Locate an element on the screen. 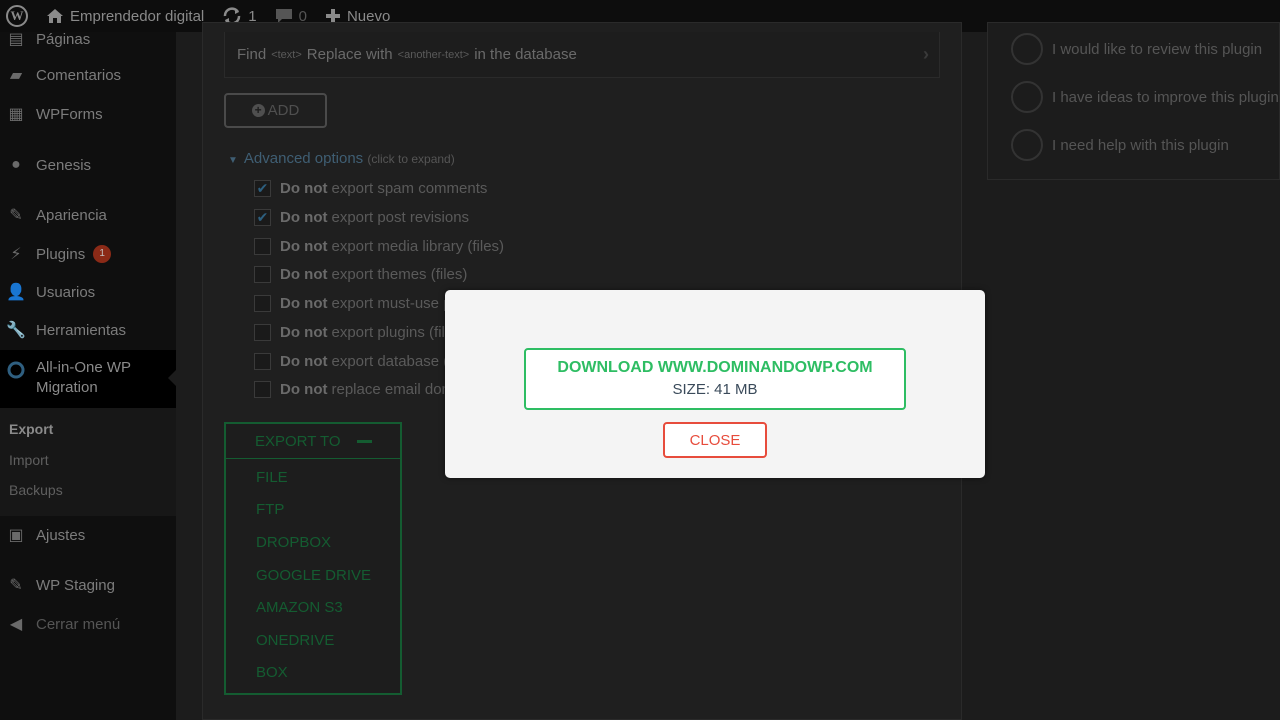 This screenshot has width=1280, height=720. wordpress-logo-icon: W is located at coordinates (17, 16).